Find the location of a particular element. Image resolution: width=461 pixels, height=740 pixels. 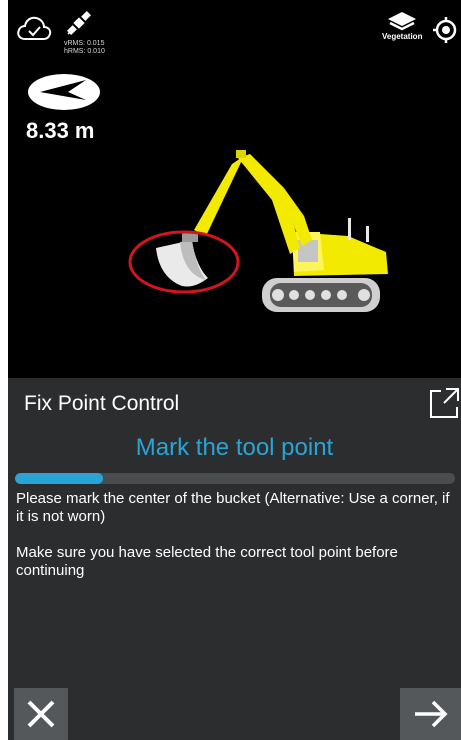

compass-arrow-icon is located at coordinates (64, 94).